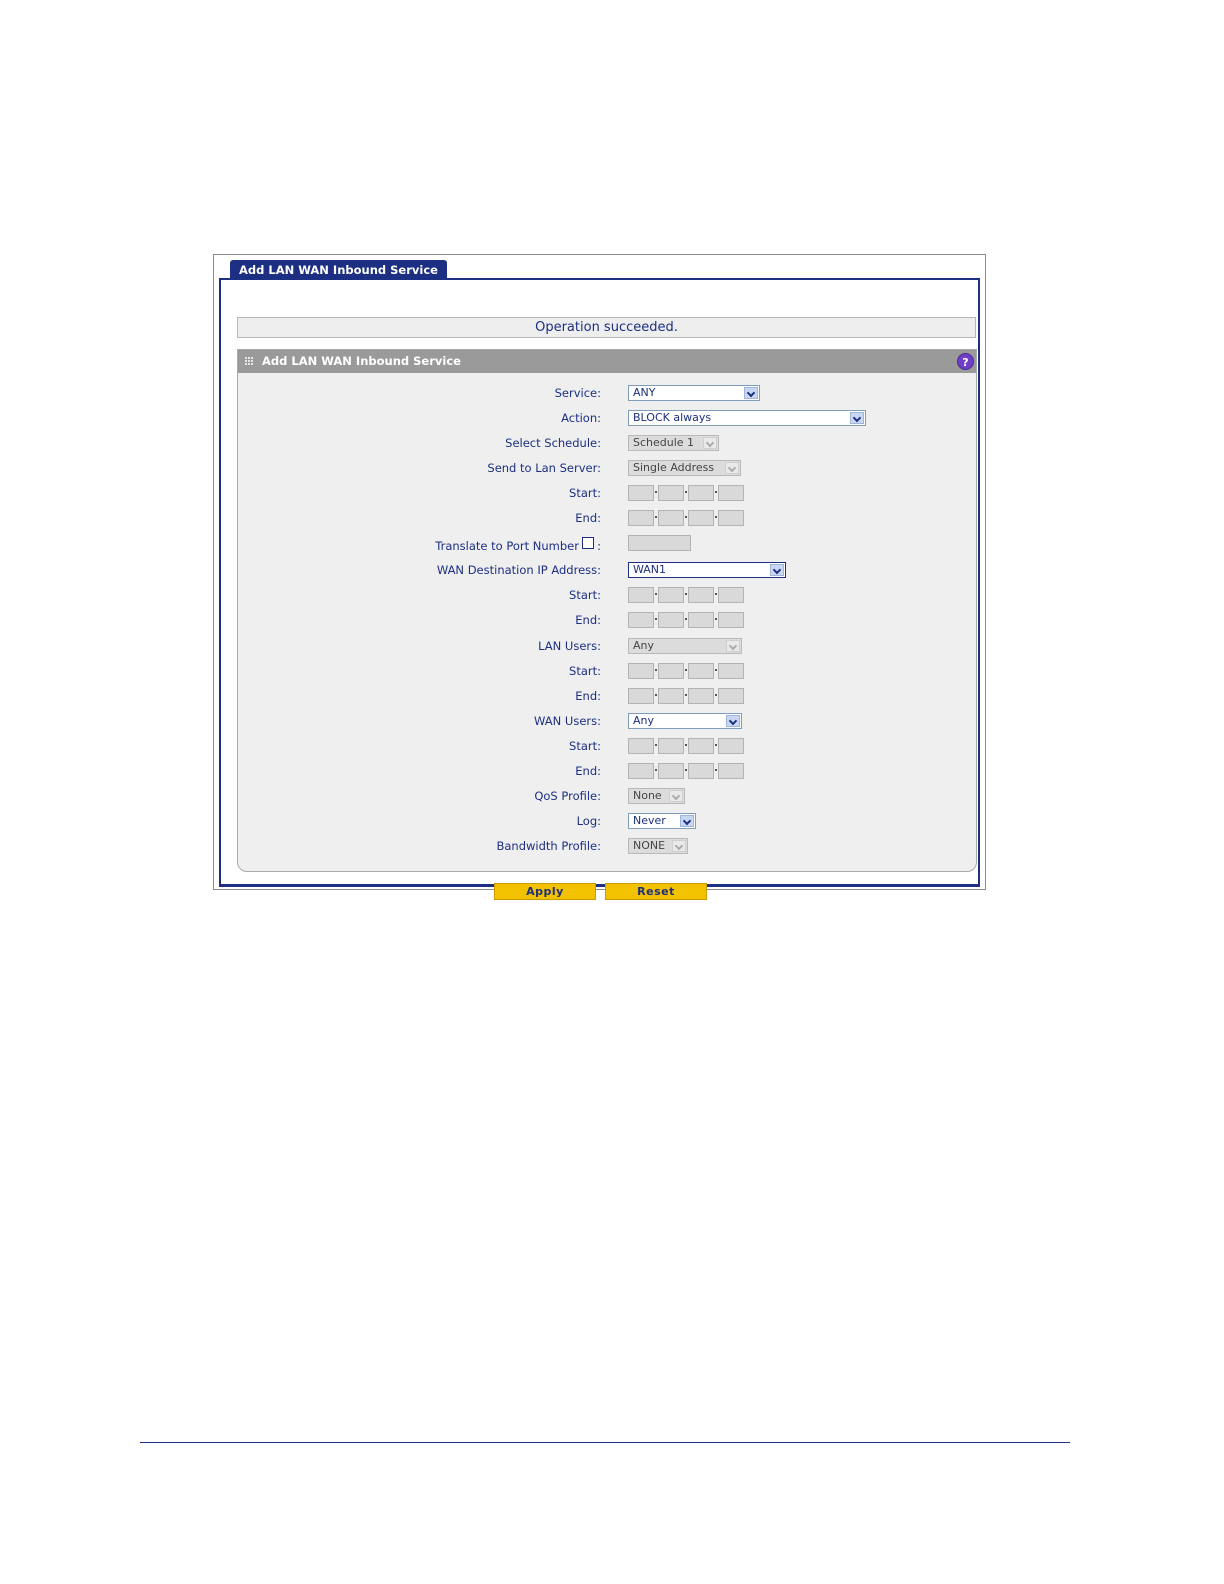  What do you see at coordinates (687, 746) in the screenshot?
I see `wan-users-start-ip` at bounding box center [687, 746].